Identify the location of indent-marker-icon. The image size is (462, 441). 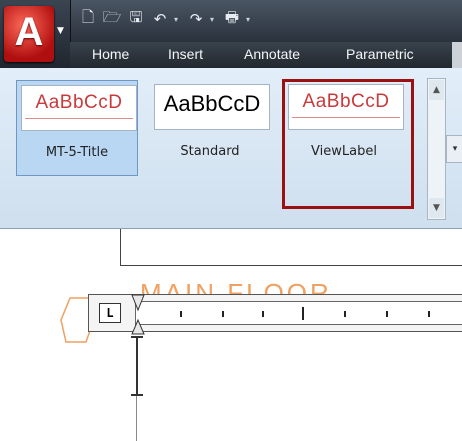
(138, 315).